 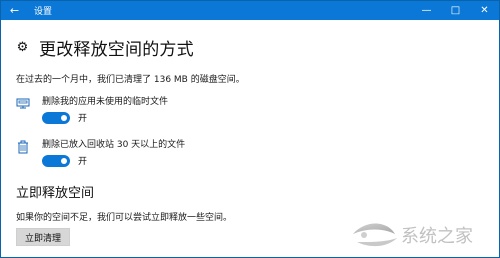 I want to click on minimize-icon: —, so click(x=426, y=10).